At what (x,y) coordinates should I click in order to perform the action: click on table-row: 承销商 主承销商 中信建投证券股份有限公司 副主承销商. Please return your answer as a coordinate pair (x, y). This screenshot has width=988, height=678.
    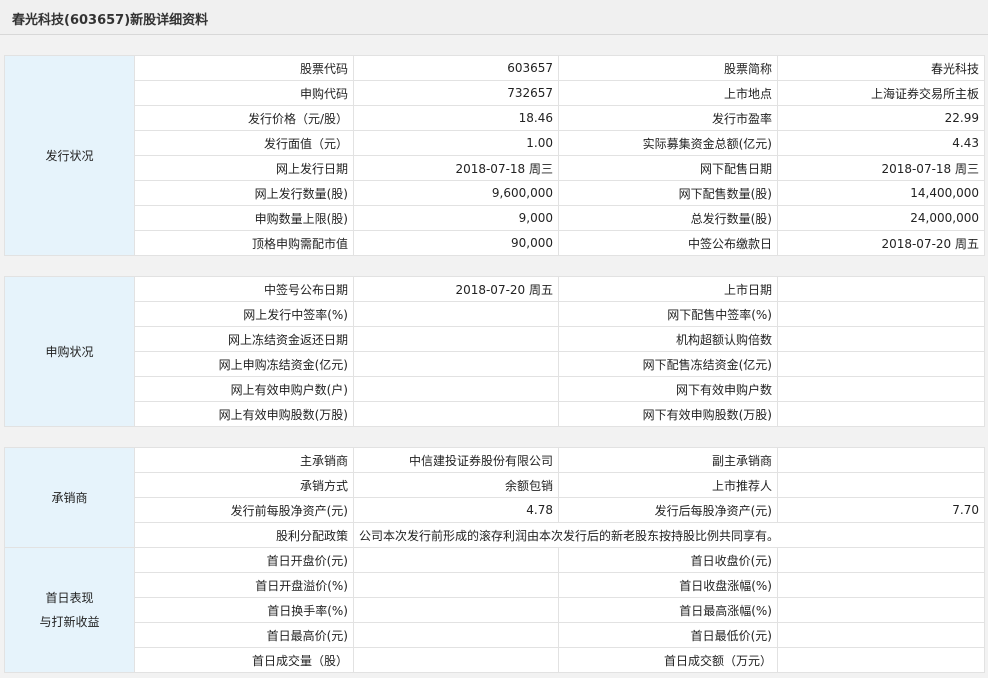
    Looking at the image, I should click on (494, 497).